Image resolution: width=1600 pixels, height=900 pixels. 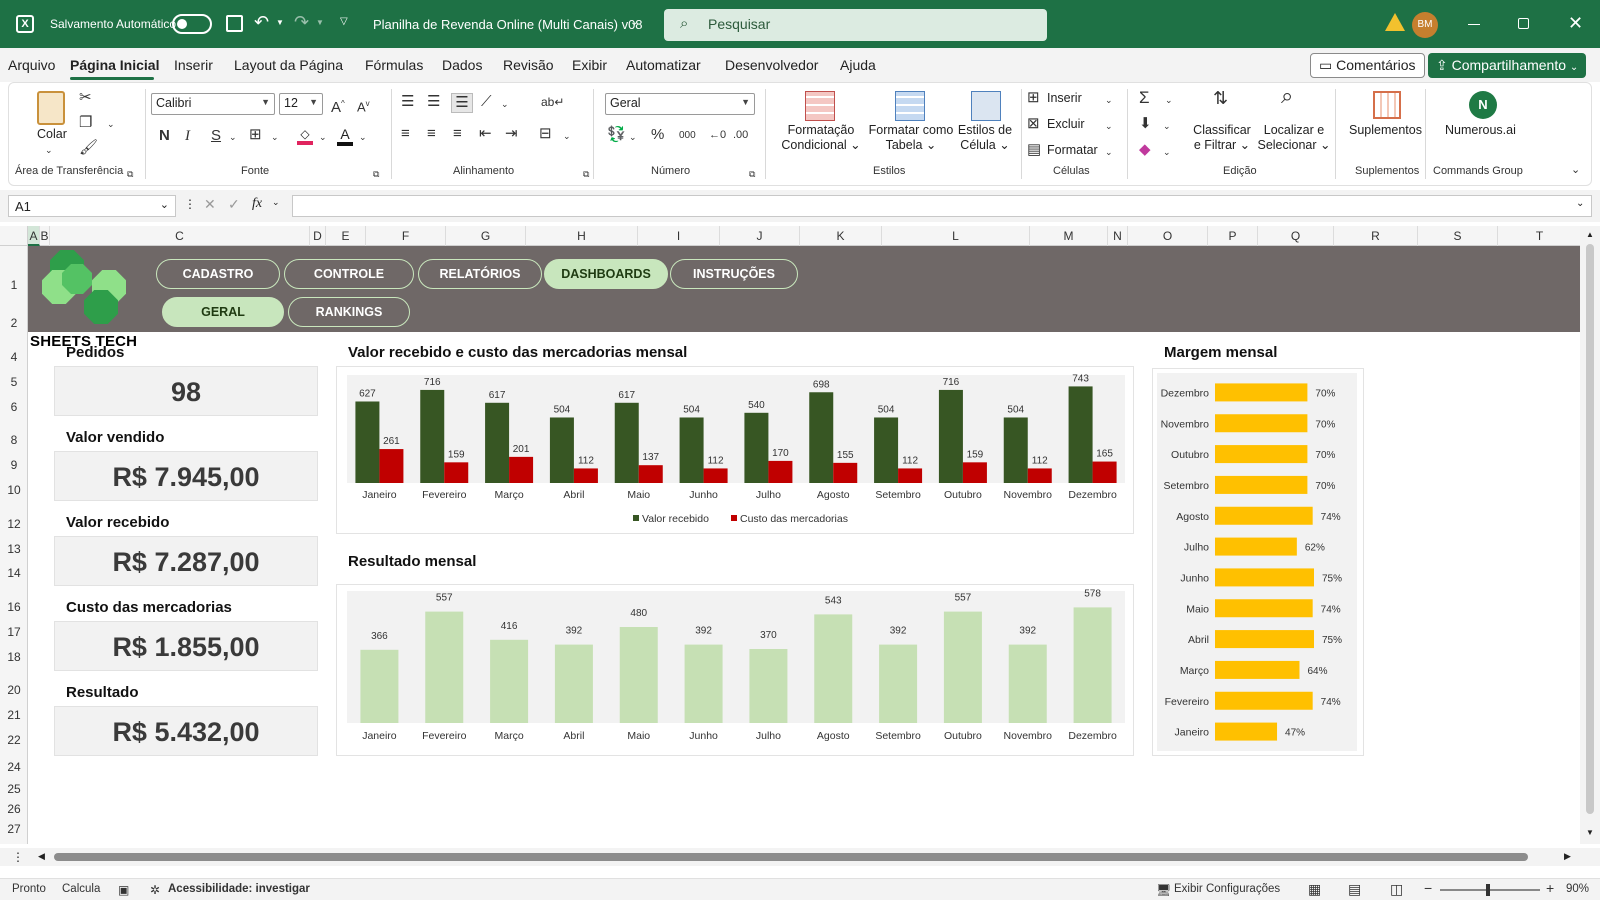 What do you see at coordinates (14, 573) in the screenshot?
I see `row-header: 14` at bounding box center [14, 573].